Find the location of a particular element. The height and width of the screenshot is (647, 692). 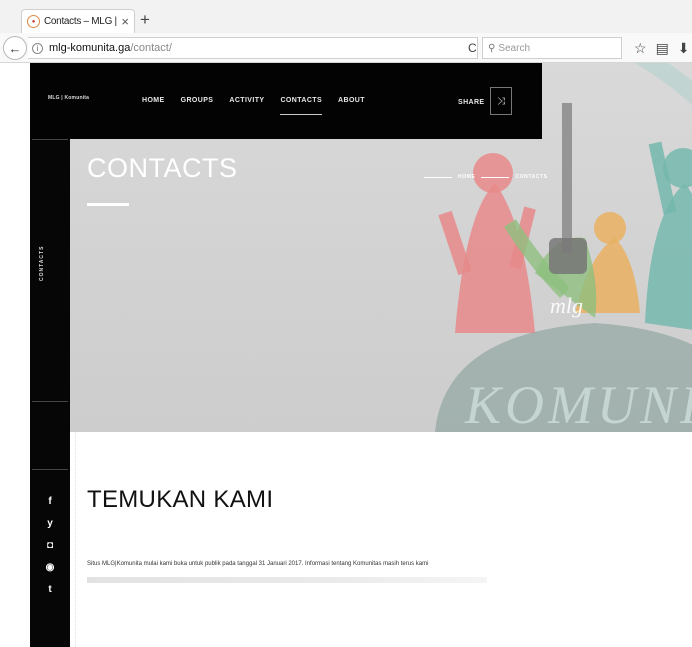

browser-tab: ● Contacts – MLG | Komunita × is located at coordinates (78, 21).